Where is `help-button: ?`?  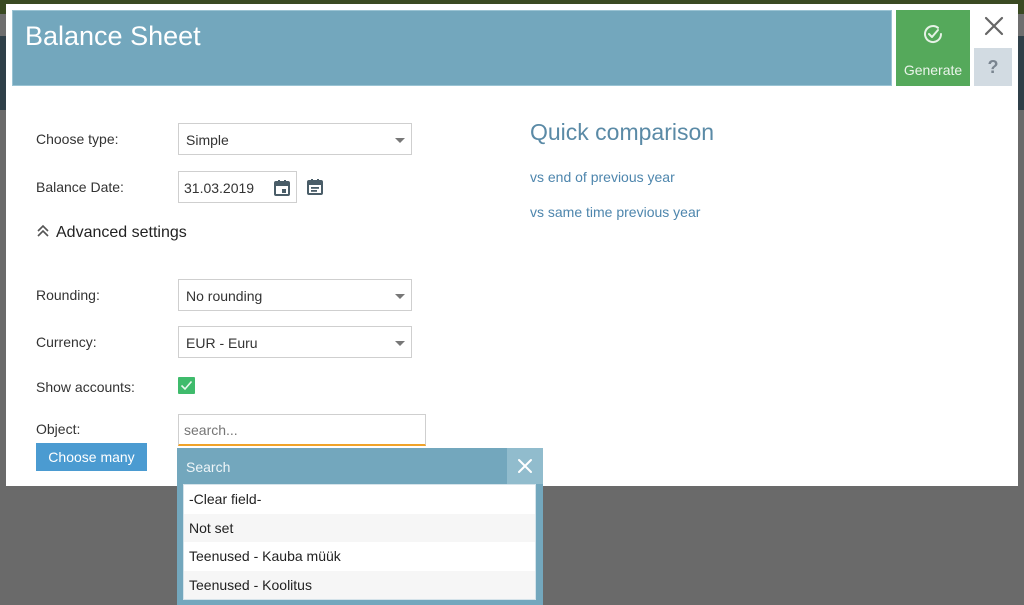
help-button: ? is located at coordinates (993, 67).